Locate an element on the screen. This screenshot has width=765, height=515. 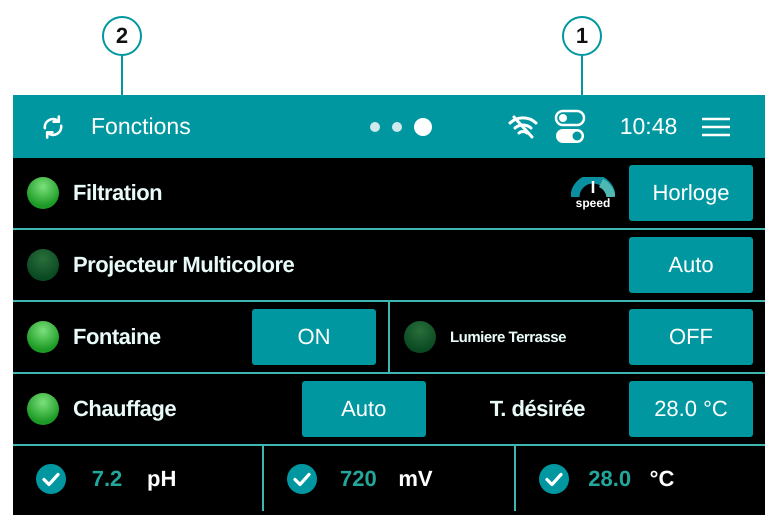
function-label: Fontaine is located at coordinates (117, 337).